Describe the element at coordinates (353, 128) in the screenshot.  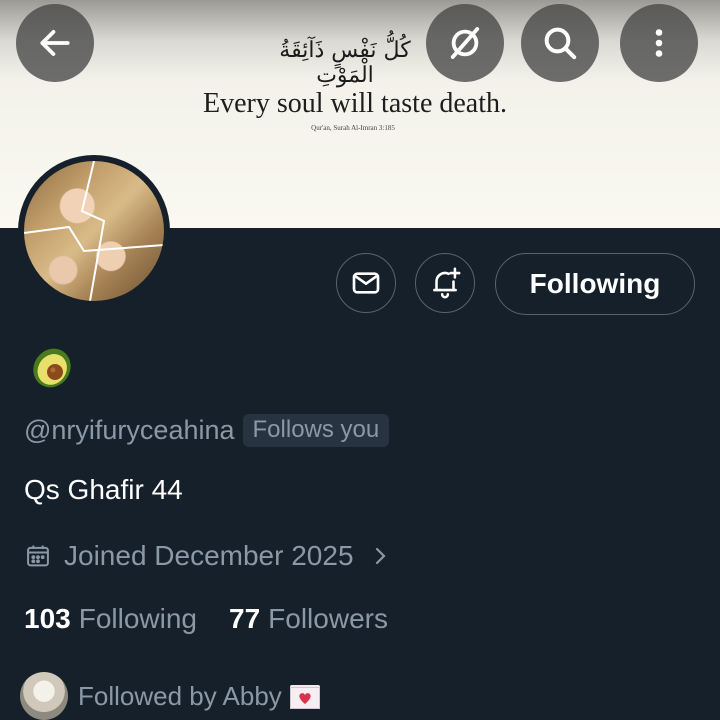
I see `banner-citation: Qur'an, Surah Al-Imran 3:185` at that location.